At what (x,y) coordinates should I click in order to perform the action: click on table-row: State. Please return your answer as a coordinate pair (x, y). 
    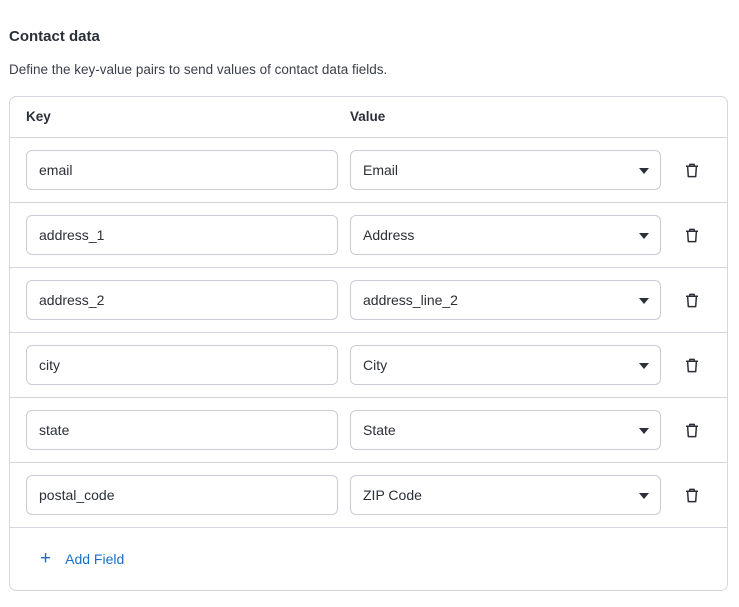
    Looking at the image, I should click on (368, 430).